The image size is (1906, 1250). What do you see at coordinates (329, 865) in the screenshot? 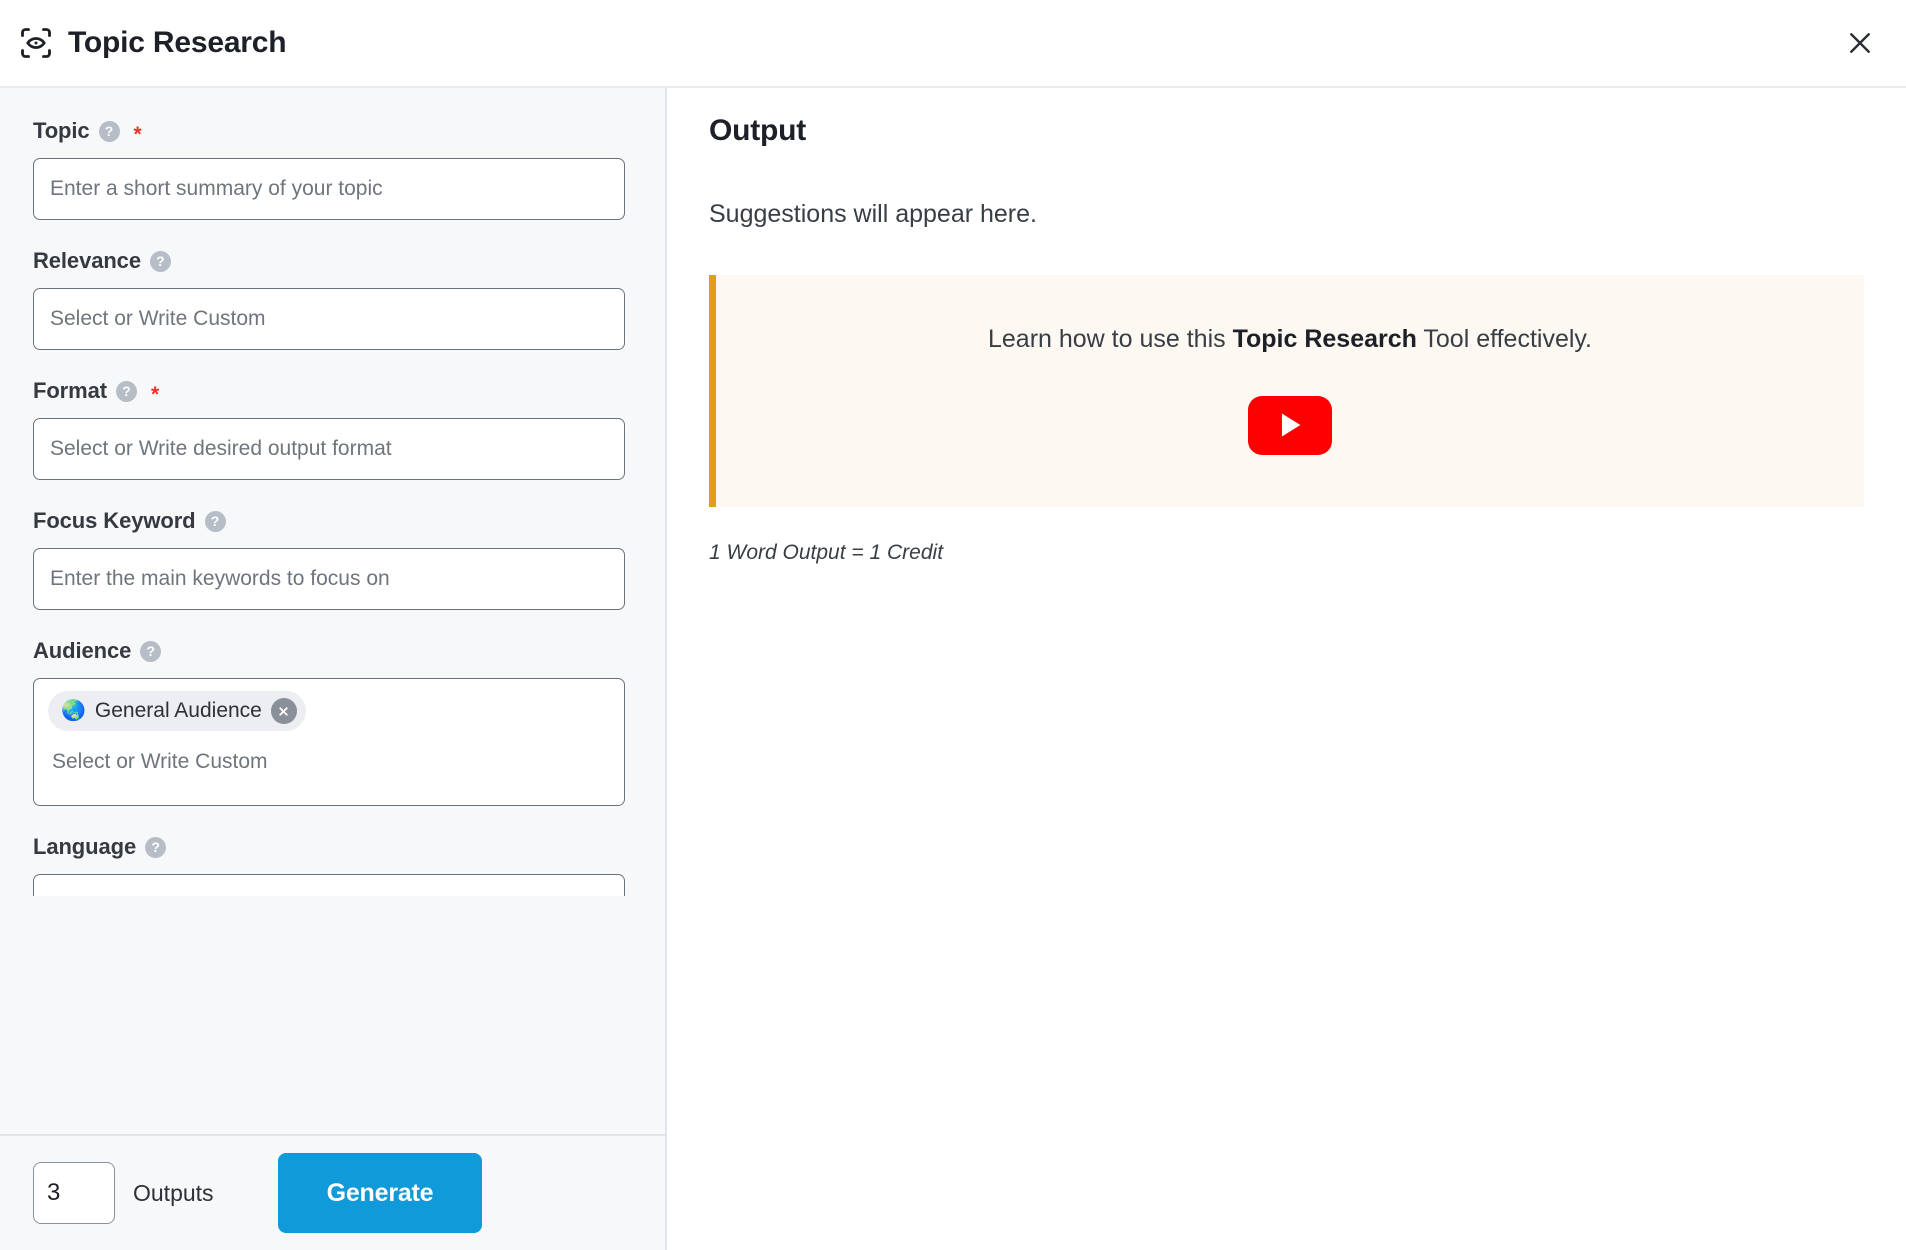
I see `field-language: Language ?` at bounding box center [329, 865].